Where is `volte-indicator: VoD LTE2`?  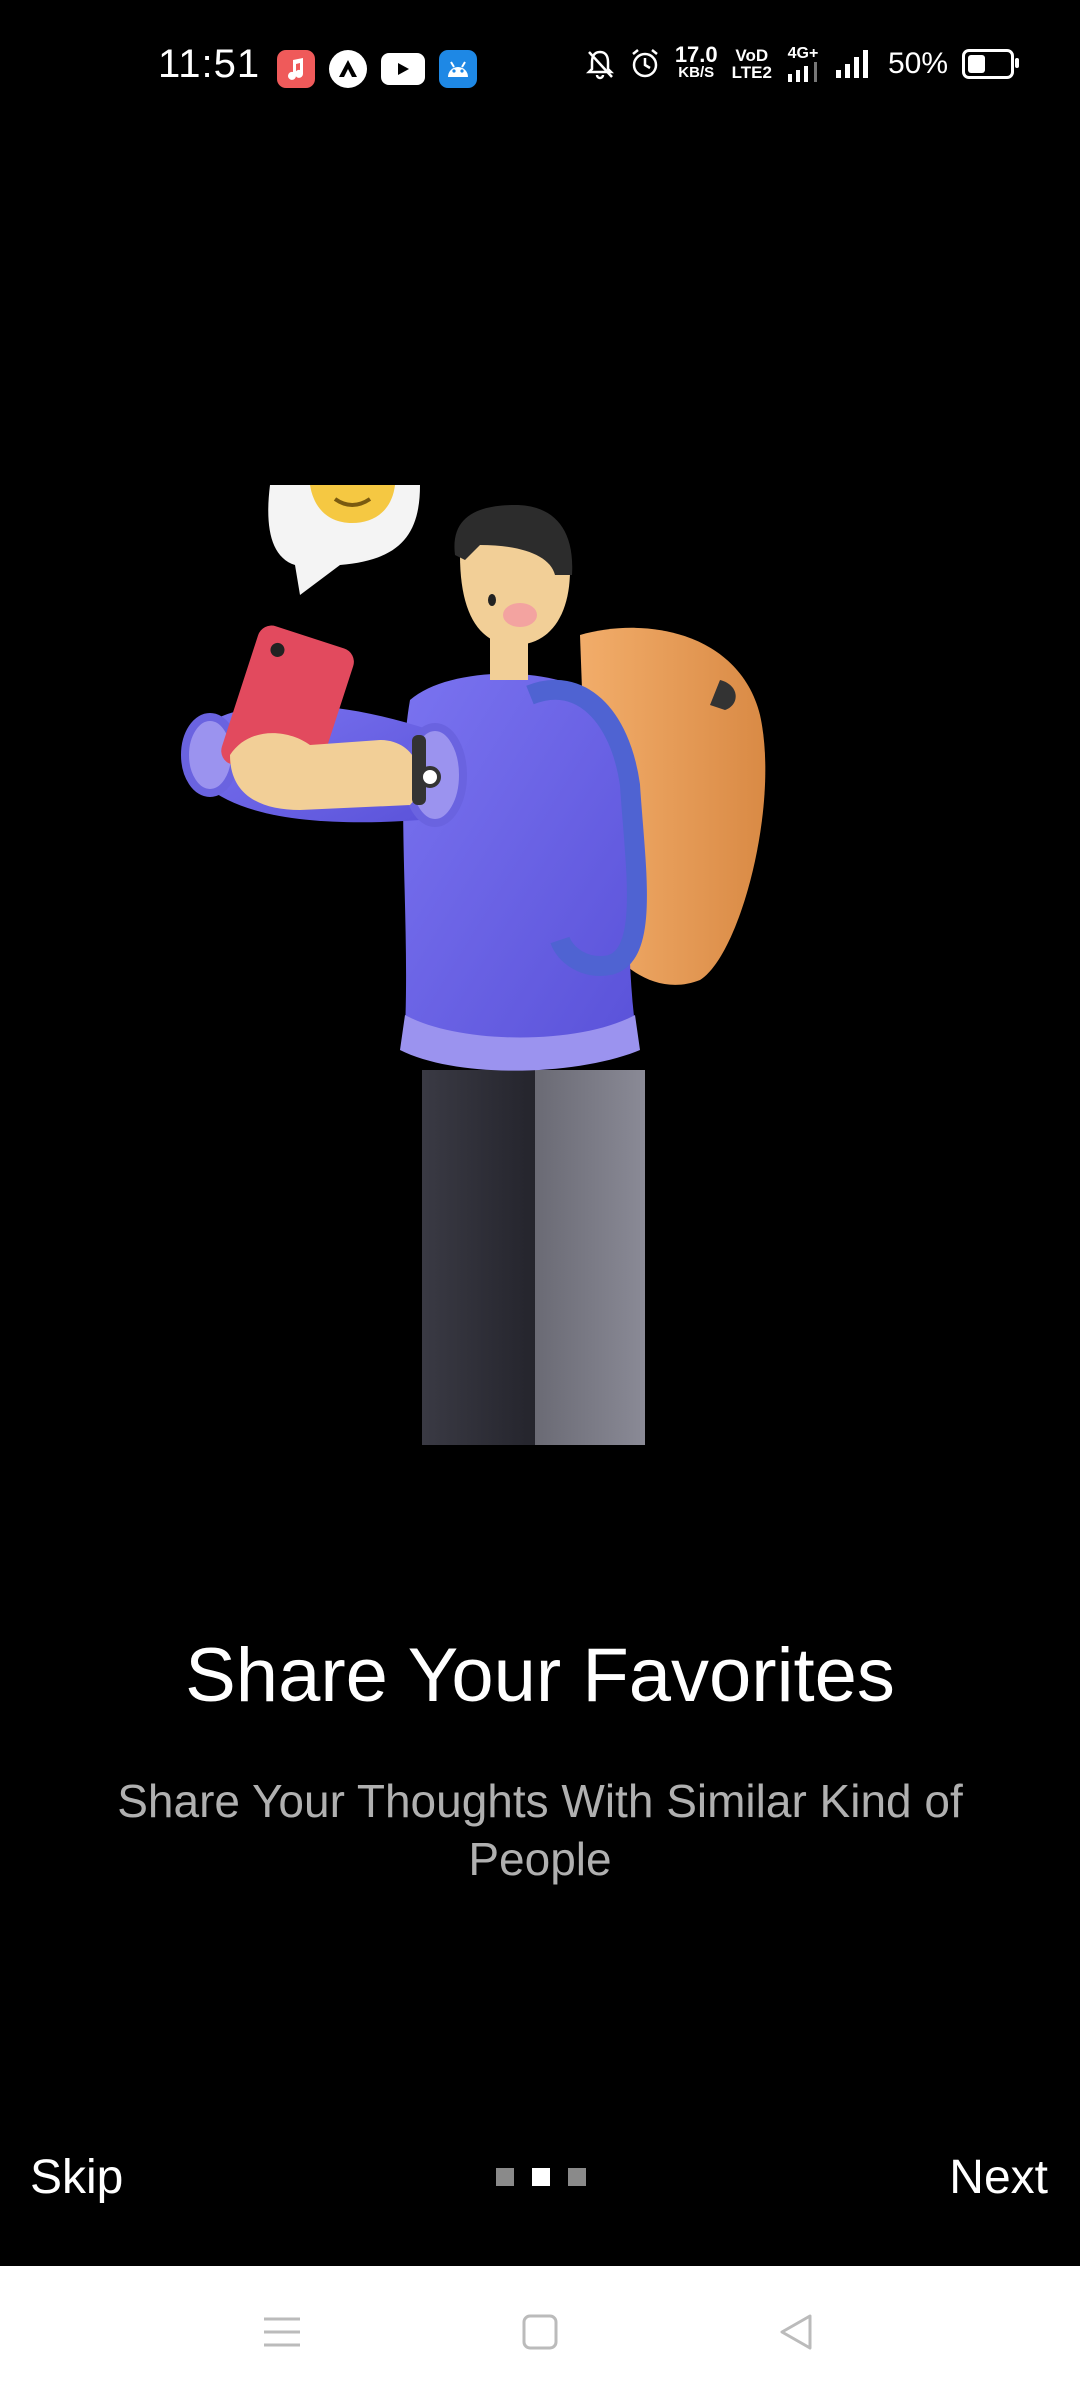 volte-indicator: VoD LTE2 is located at coordinates (752, 64).